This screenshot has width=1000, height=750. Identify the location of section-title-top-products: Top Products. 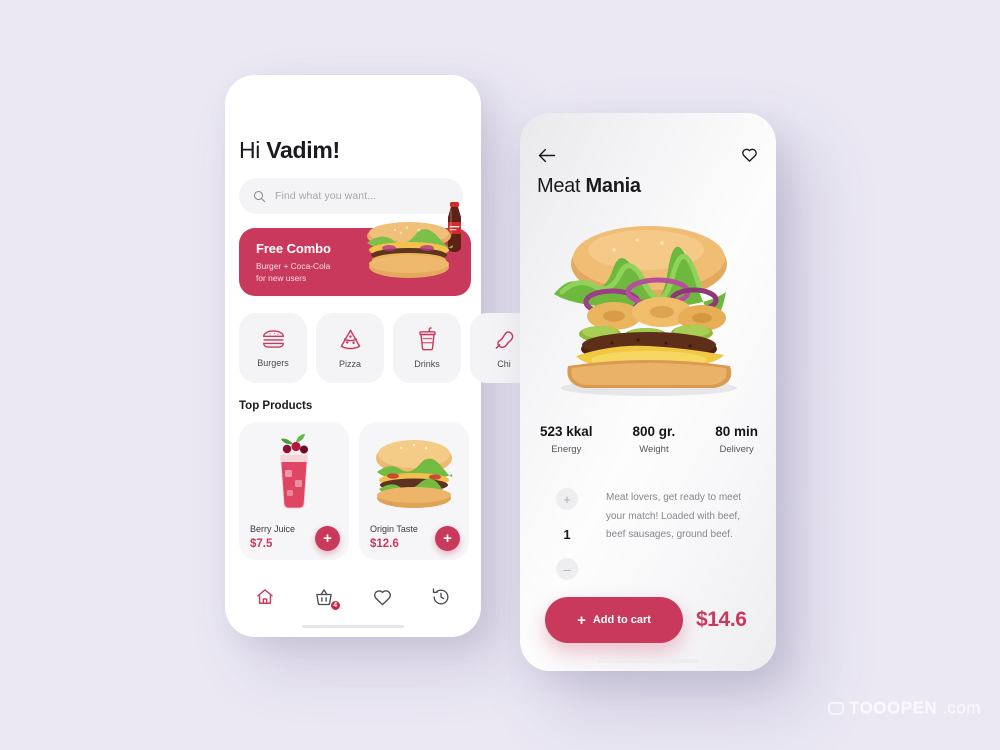
(276, 406).